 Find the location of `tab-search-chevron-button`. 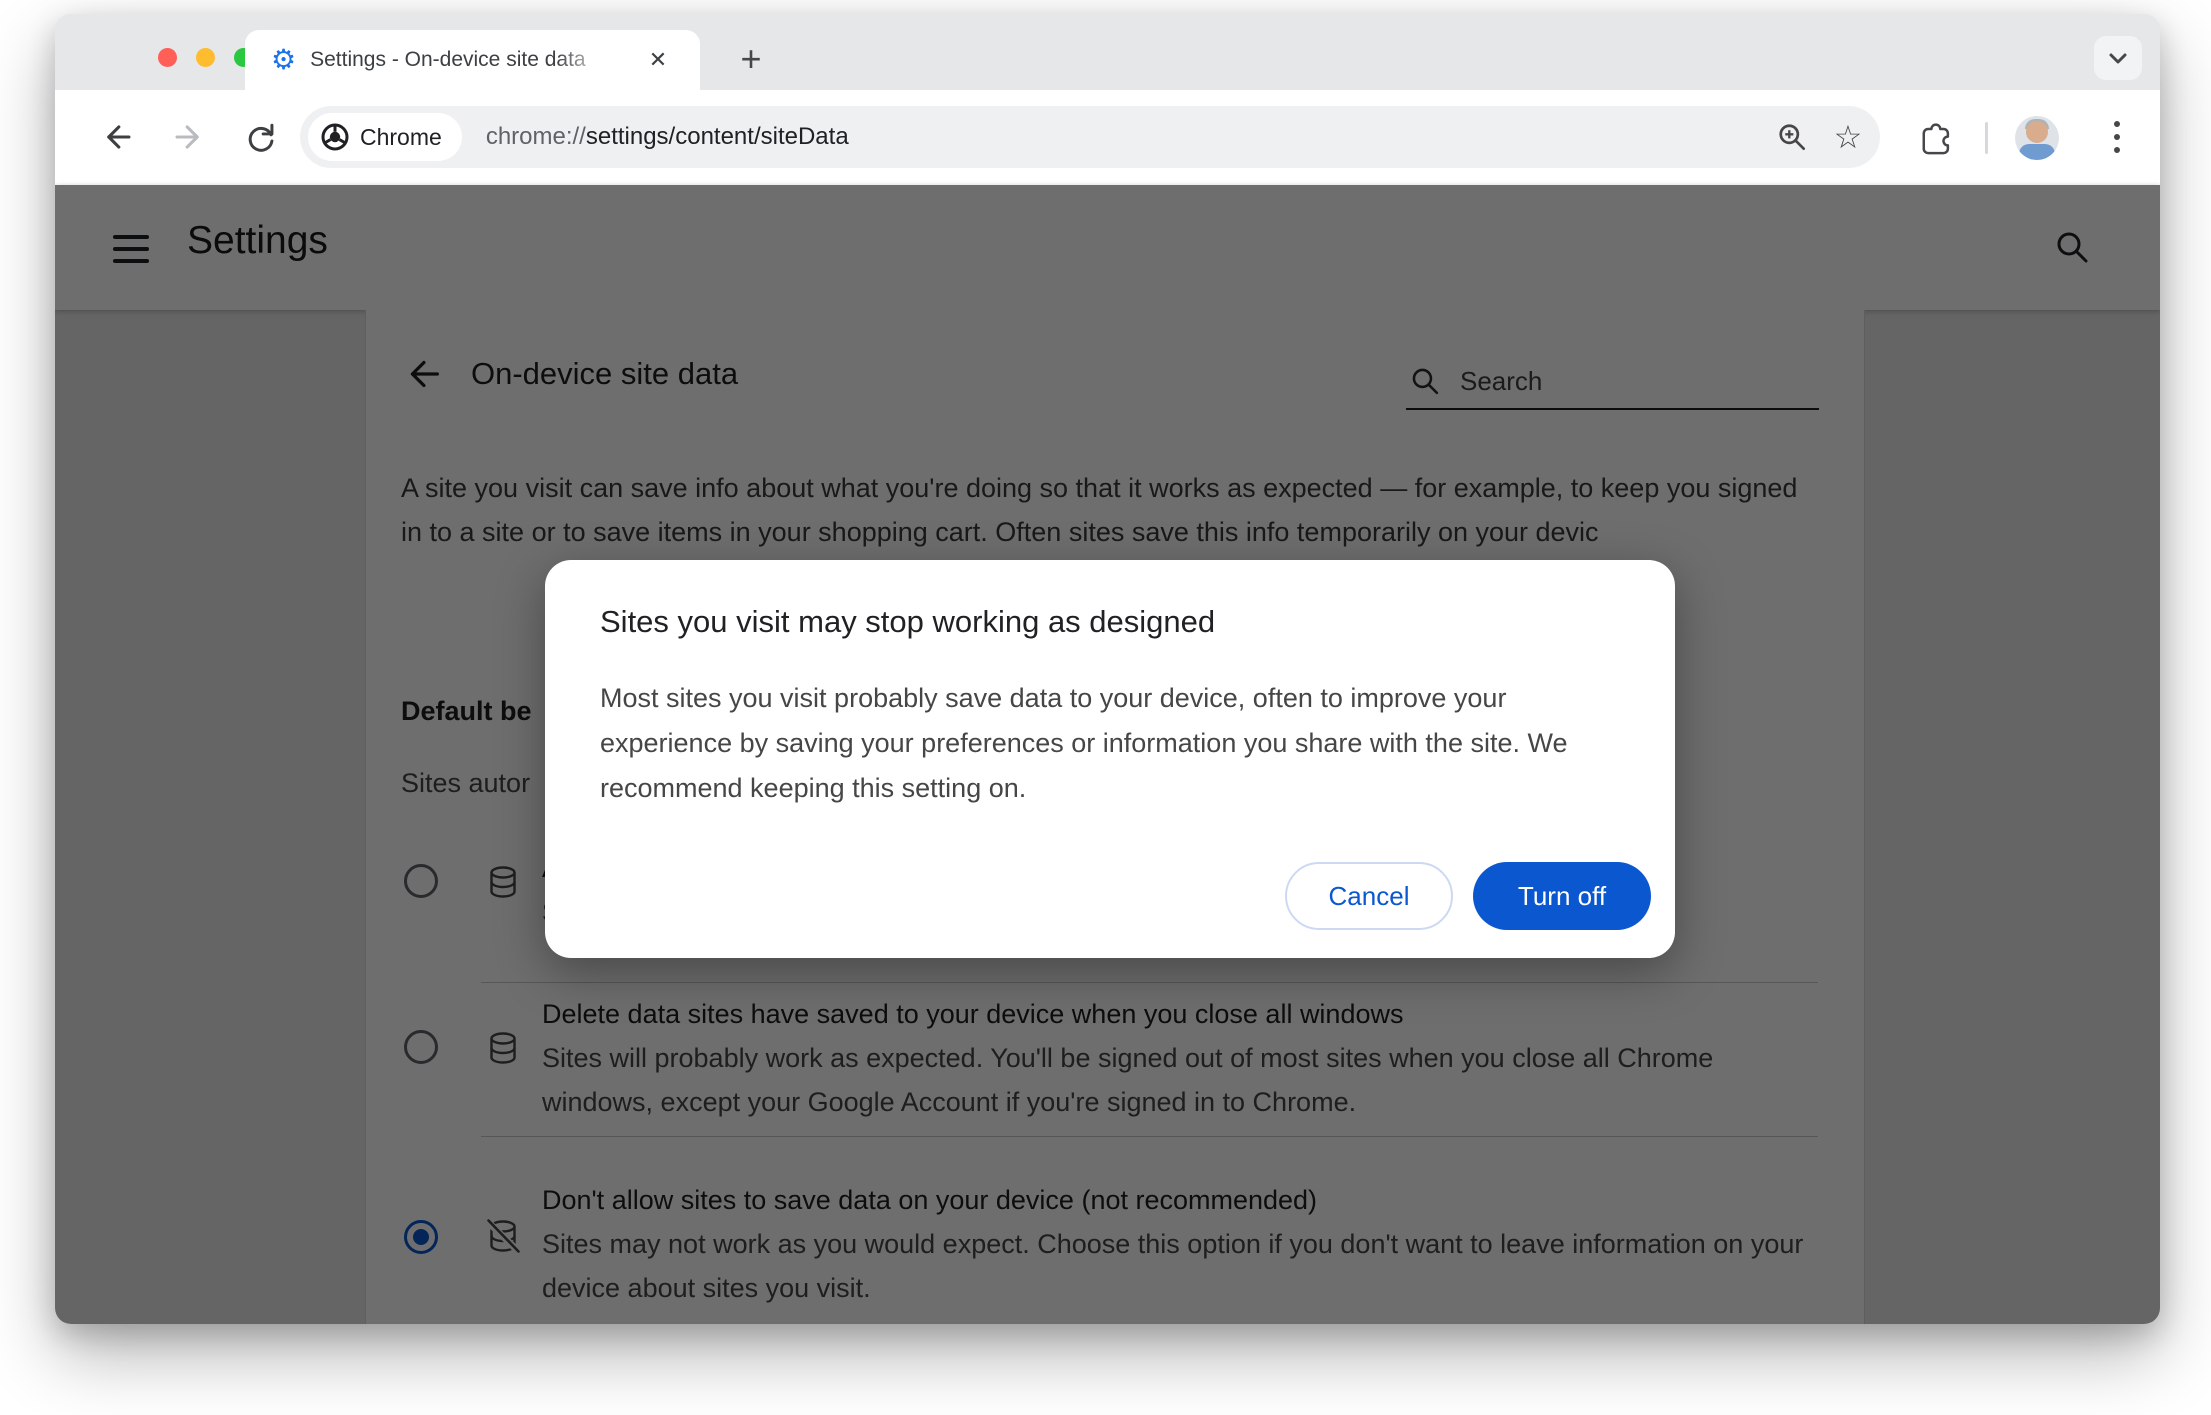

tab-search-chevron-button is located at coordinates (2118, 58).